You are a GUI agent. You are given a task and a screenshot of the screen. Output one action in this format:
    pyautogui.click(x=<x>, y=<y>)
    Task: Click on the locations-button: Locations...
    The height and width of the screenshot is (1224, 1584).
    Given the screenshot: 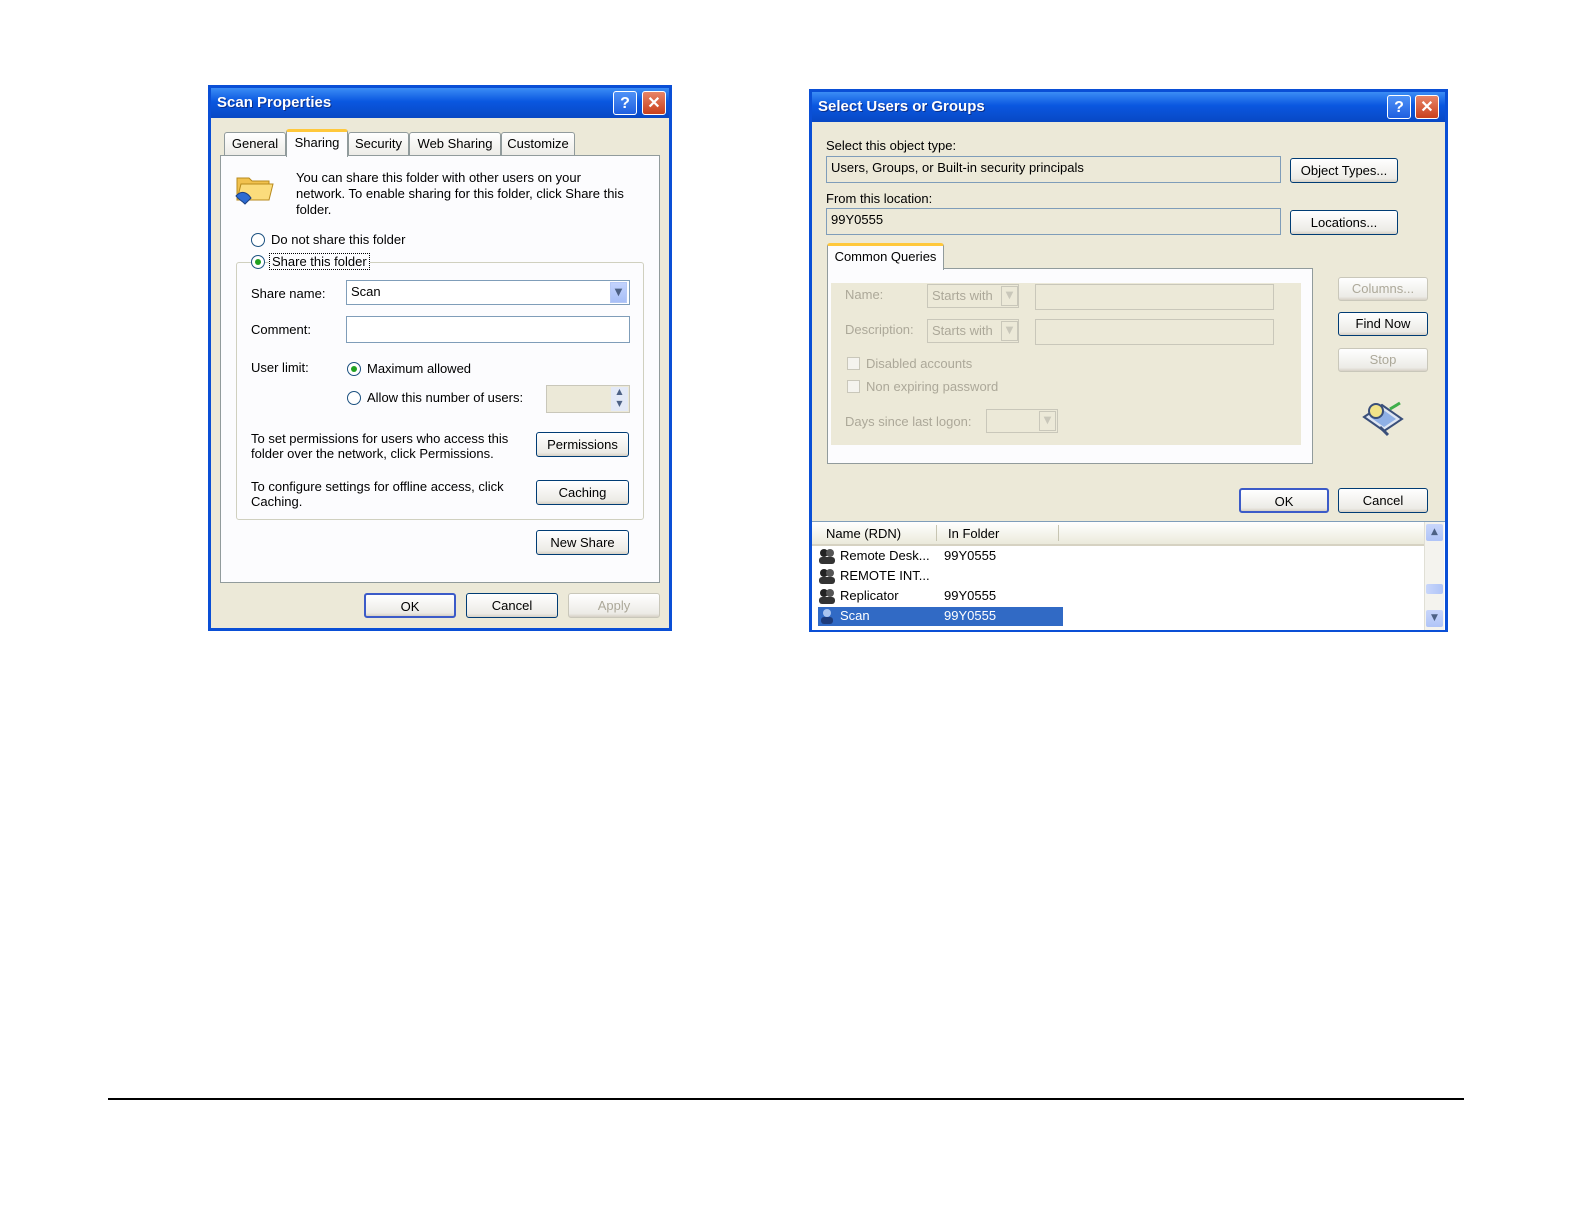 What is the action you would take?
    pyautogui.click(x=1344, y=222)
    